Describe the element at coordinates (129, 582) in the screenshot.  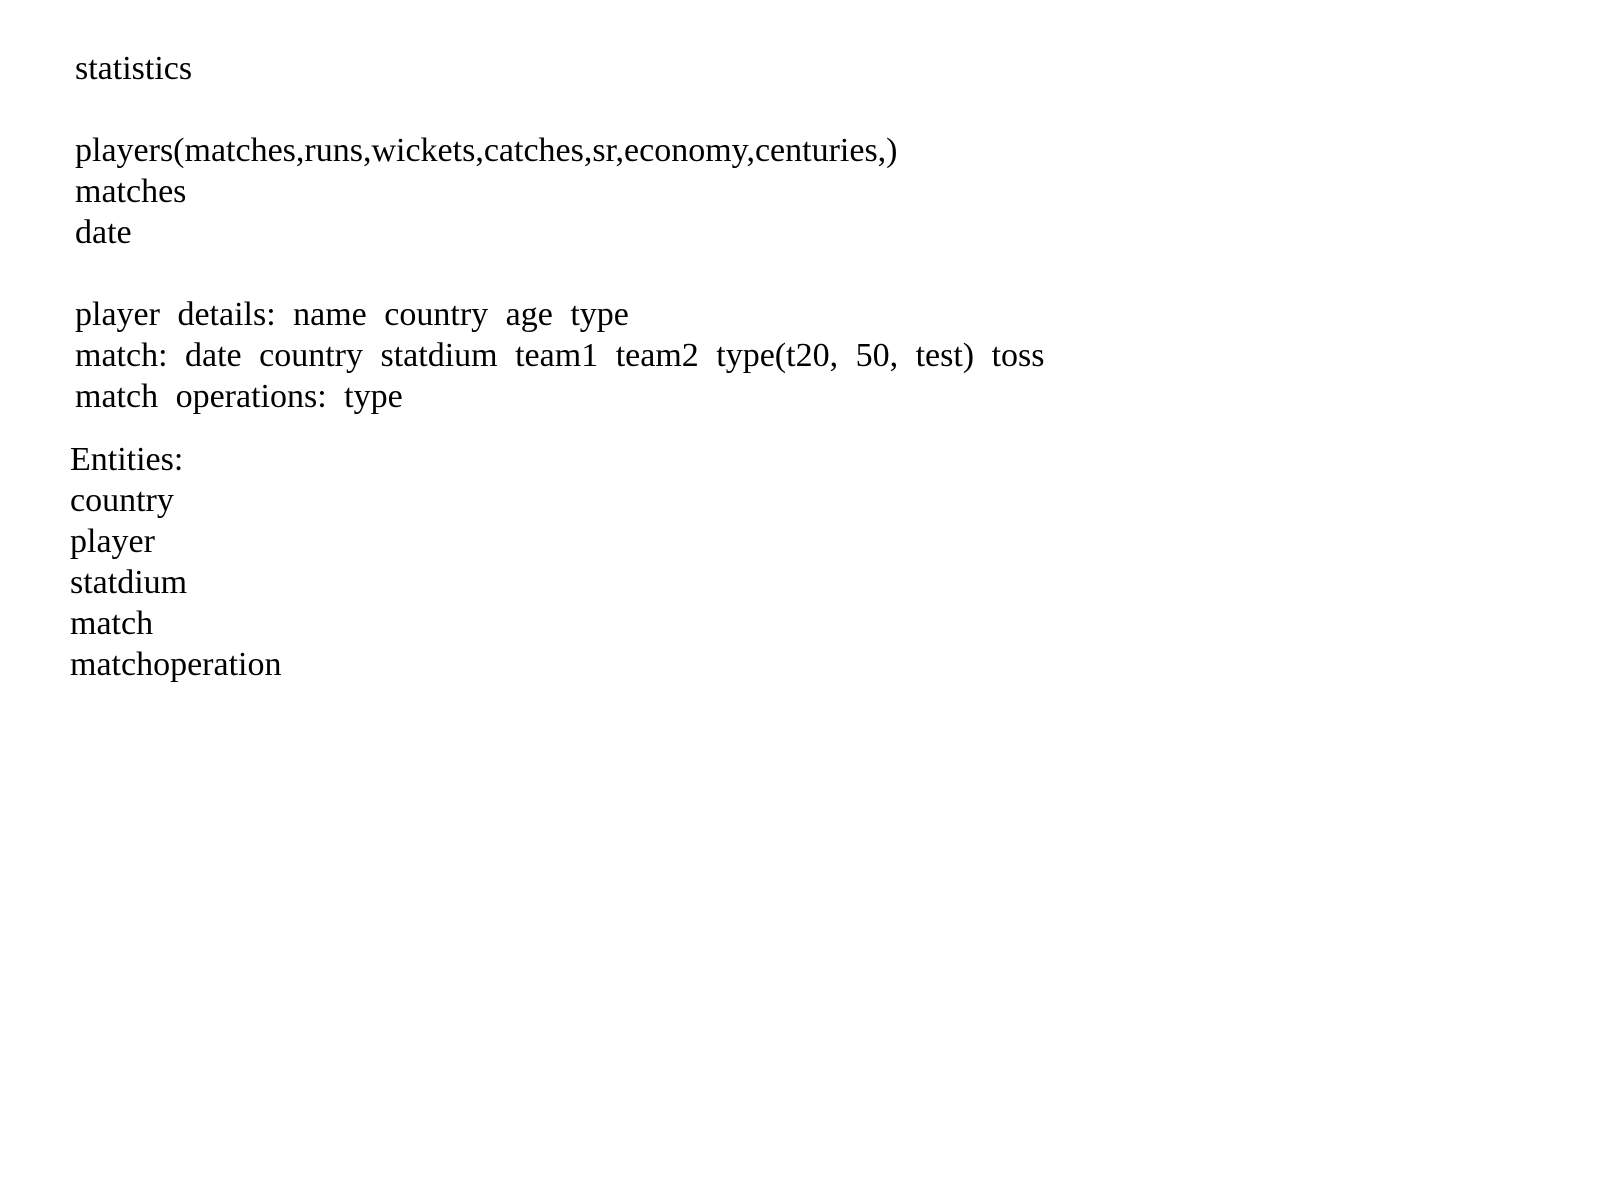
I see `entity-item: statdium` at that location.